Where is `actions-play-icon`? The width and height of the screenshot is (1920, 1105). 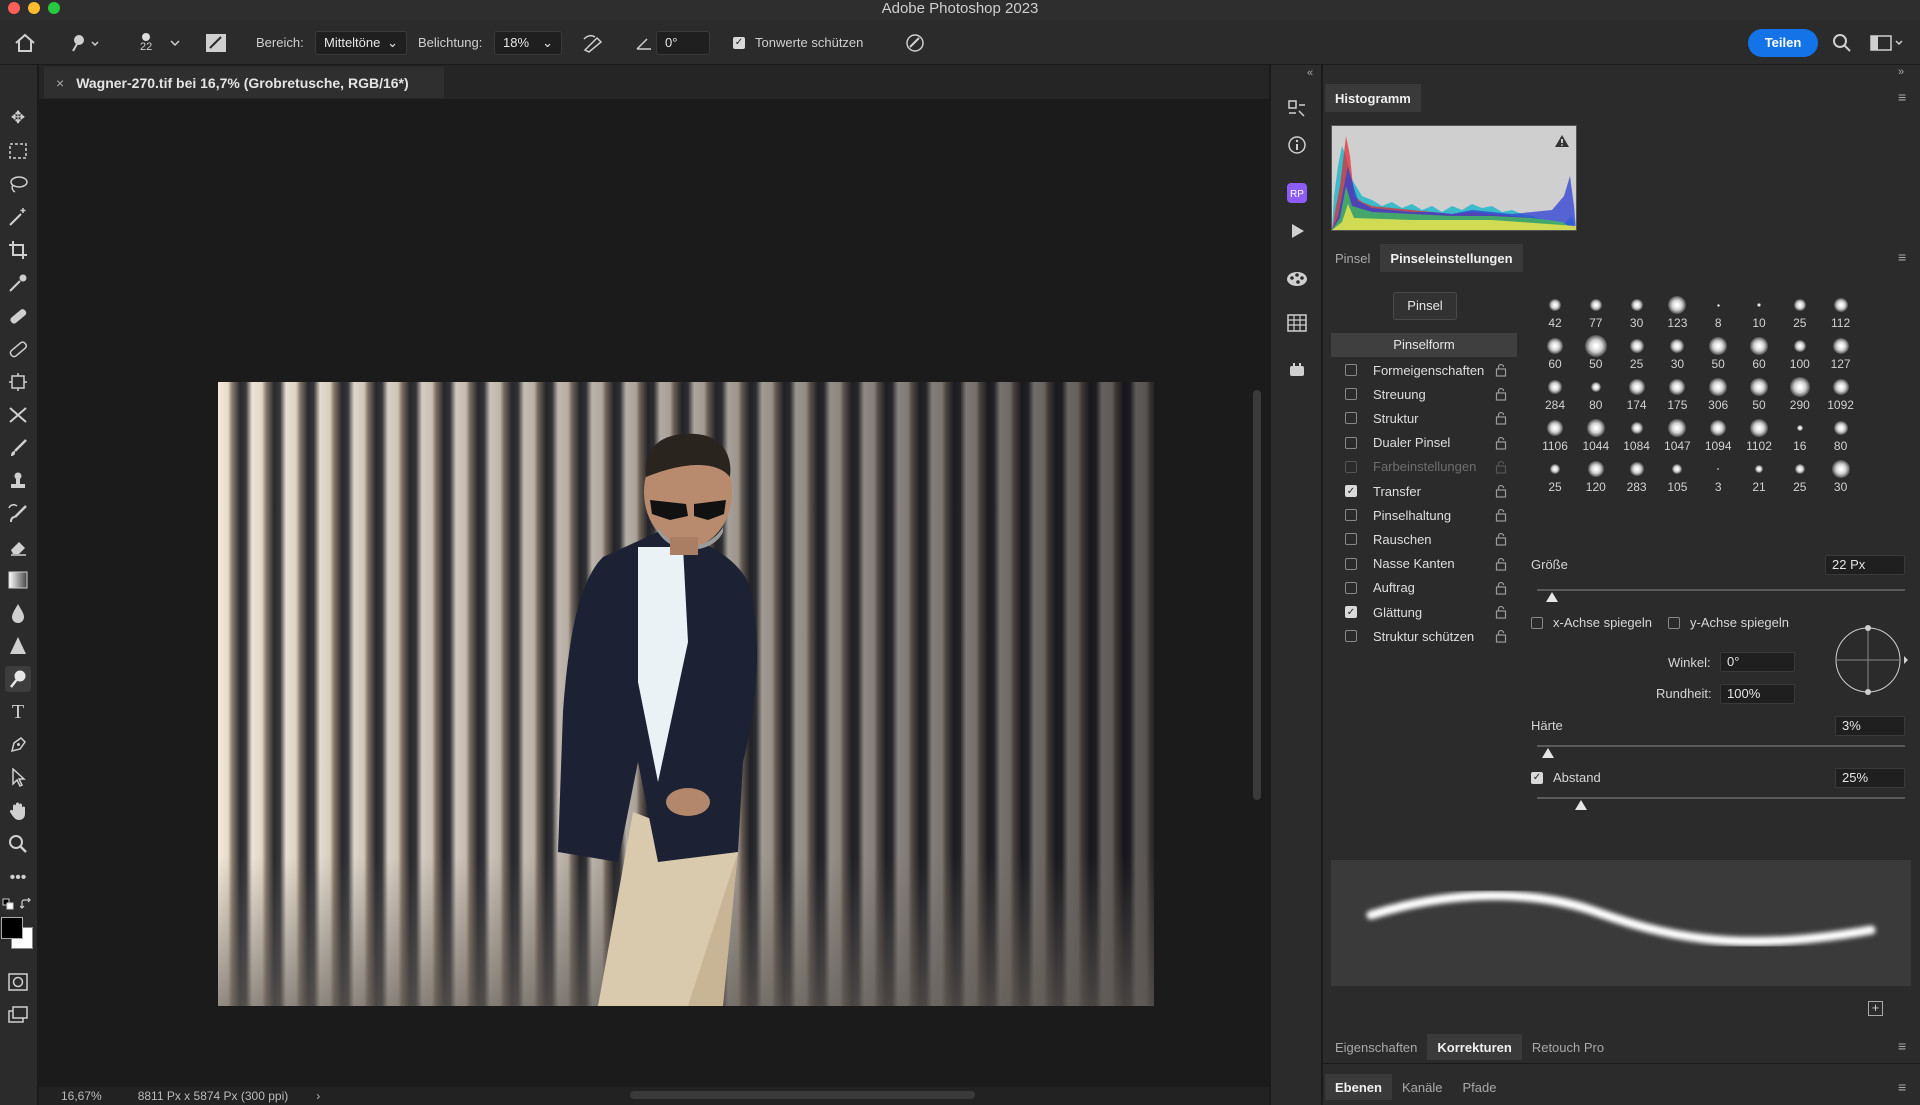
actions-play-icon is located at coordinates (1297, 231).